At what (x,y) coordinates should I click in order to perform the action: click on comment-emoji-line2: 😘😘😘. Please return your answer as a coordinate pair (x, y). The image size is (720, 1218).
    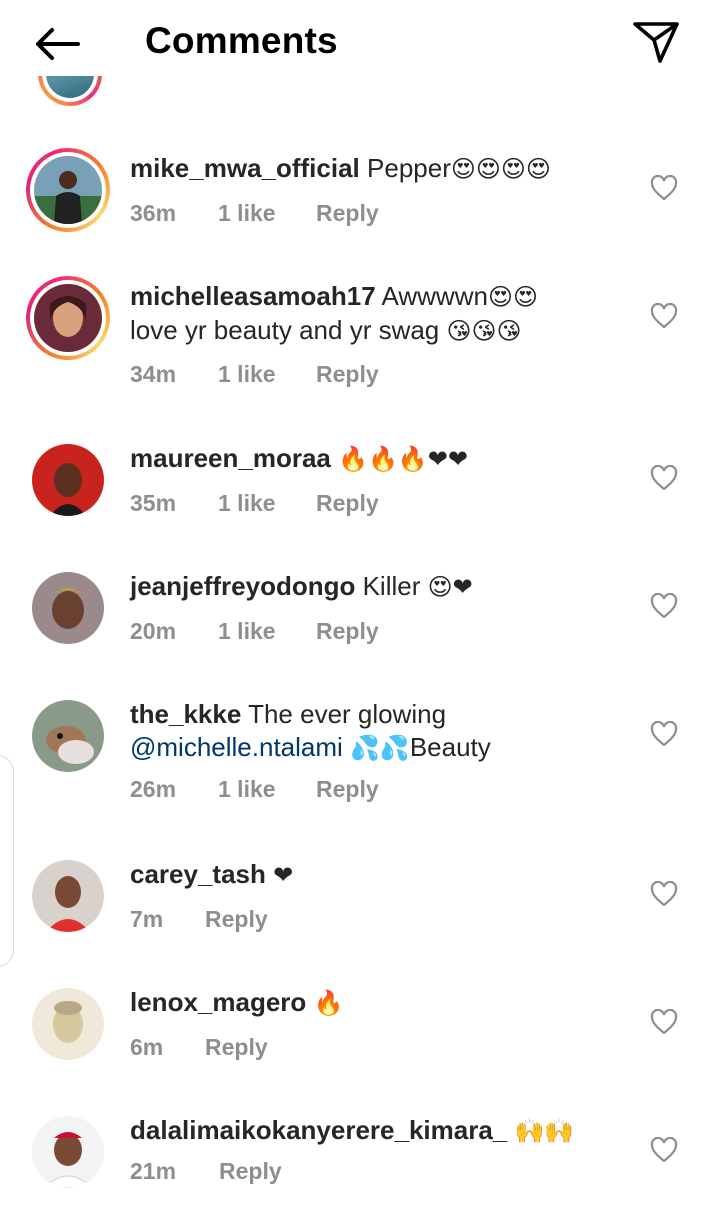
    Looking at the image, I should click on (484, 331).